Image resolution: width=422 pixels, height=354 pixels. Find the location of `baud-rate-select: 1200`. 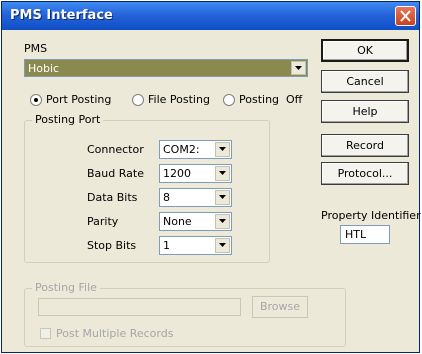

baud-rate-select: 1200 is located at coordinates (195, 173).